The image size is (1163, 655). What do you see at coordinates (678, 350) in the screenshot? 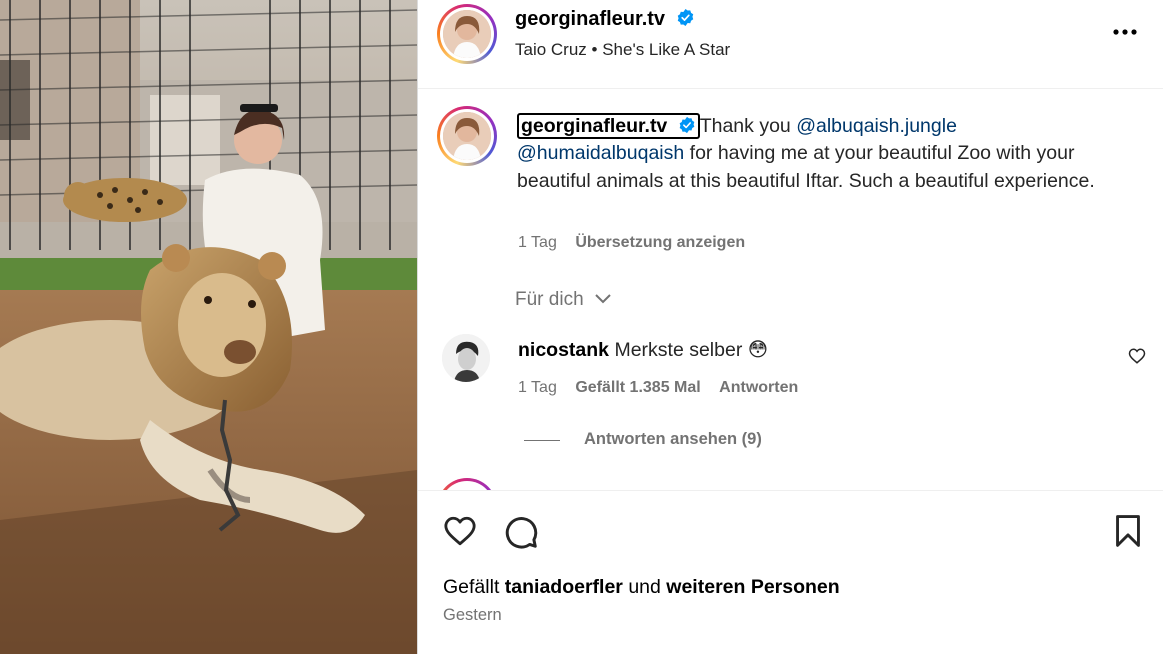
I see `comment-body: Merkste selber` at bounding box center [678, 350].